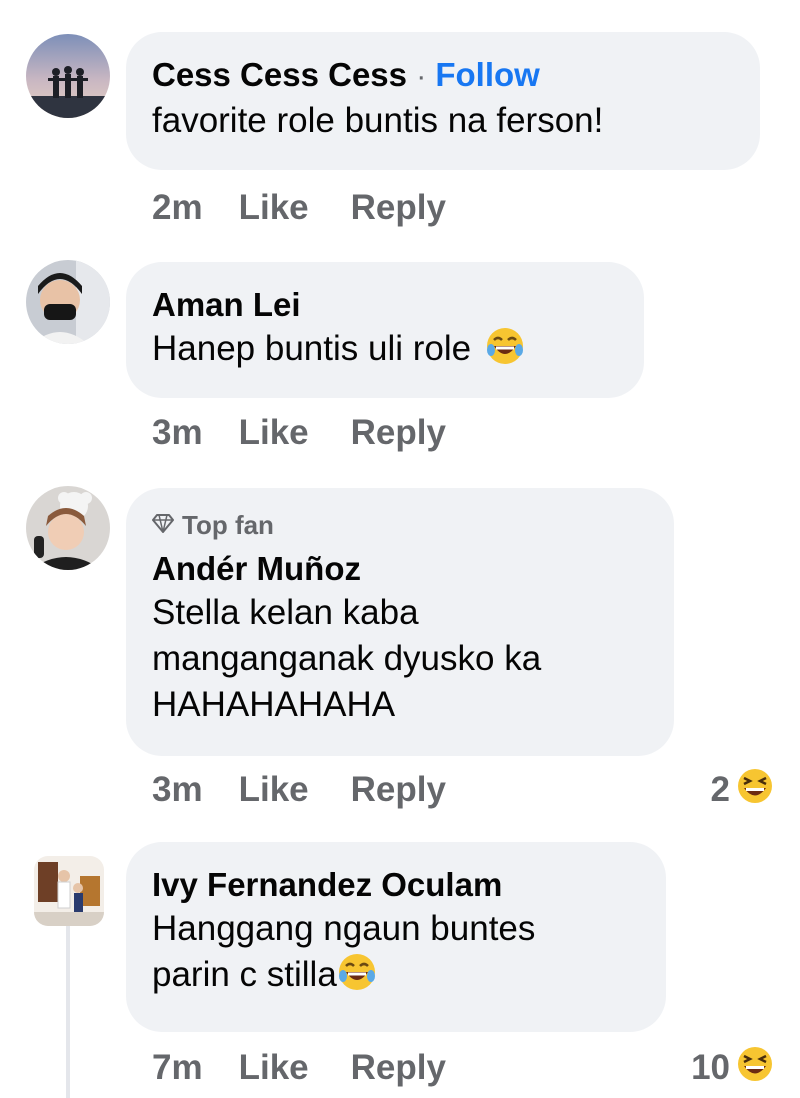  What do you see at coordinates (720, 789) in the screenshot?
I see `reaction-count: 2` at bounding box center [720, 789].